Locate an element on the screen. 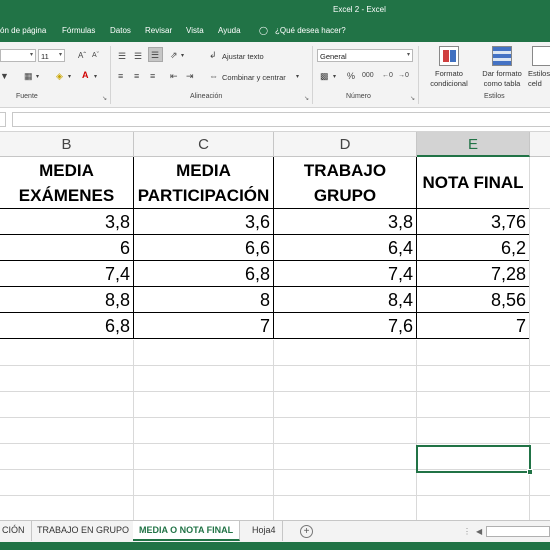 The height and width of the screenshot is (550, 550). table-cell: 8 is located at coordinates (204, 300).